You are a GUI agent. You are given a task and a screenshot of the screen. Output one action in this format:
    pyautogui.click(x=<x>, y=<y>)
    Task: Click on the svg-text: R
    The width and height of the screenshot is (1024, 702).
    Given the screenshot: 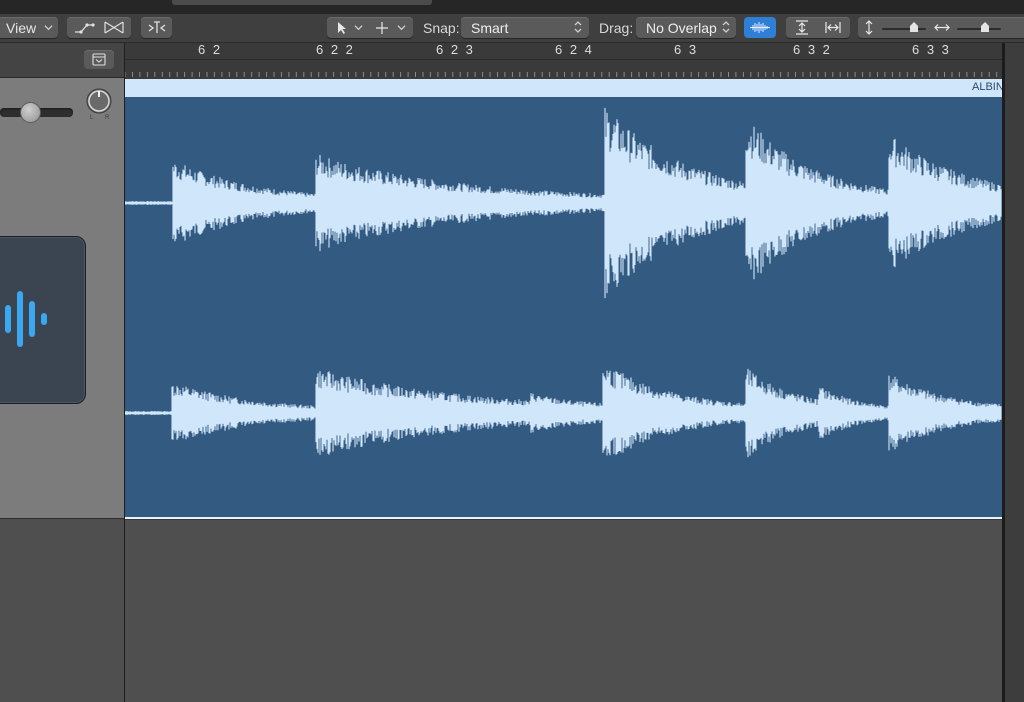 What is the action you would take?
    pyautogui.click(x=107, y=118)
    